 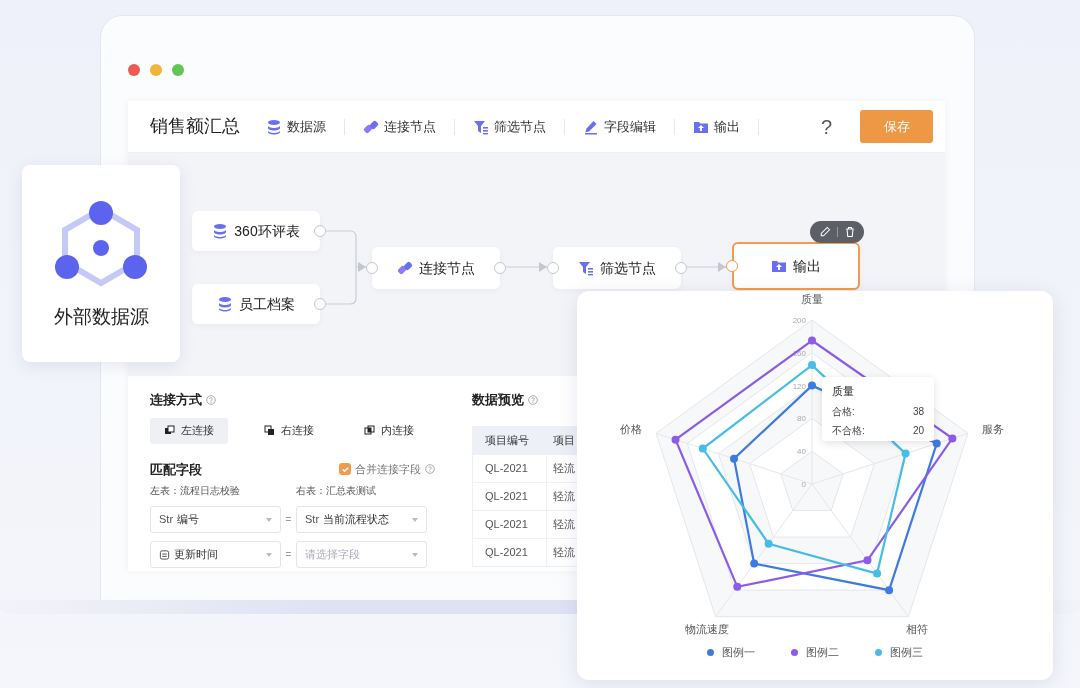 What do you see at coordinates (706, 628) in the screenshot?
I see `axis-label: 物流速度` at bounding box center [706, 628].